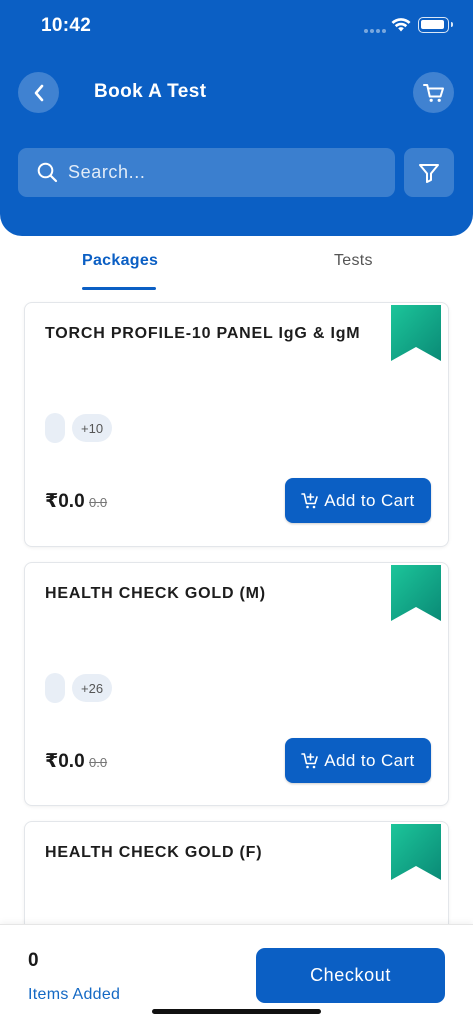  What do you see at coordinates (401, 25) in the screenshot?
I see `wifi-icon` at bounding box center [401, 25].